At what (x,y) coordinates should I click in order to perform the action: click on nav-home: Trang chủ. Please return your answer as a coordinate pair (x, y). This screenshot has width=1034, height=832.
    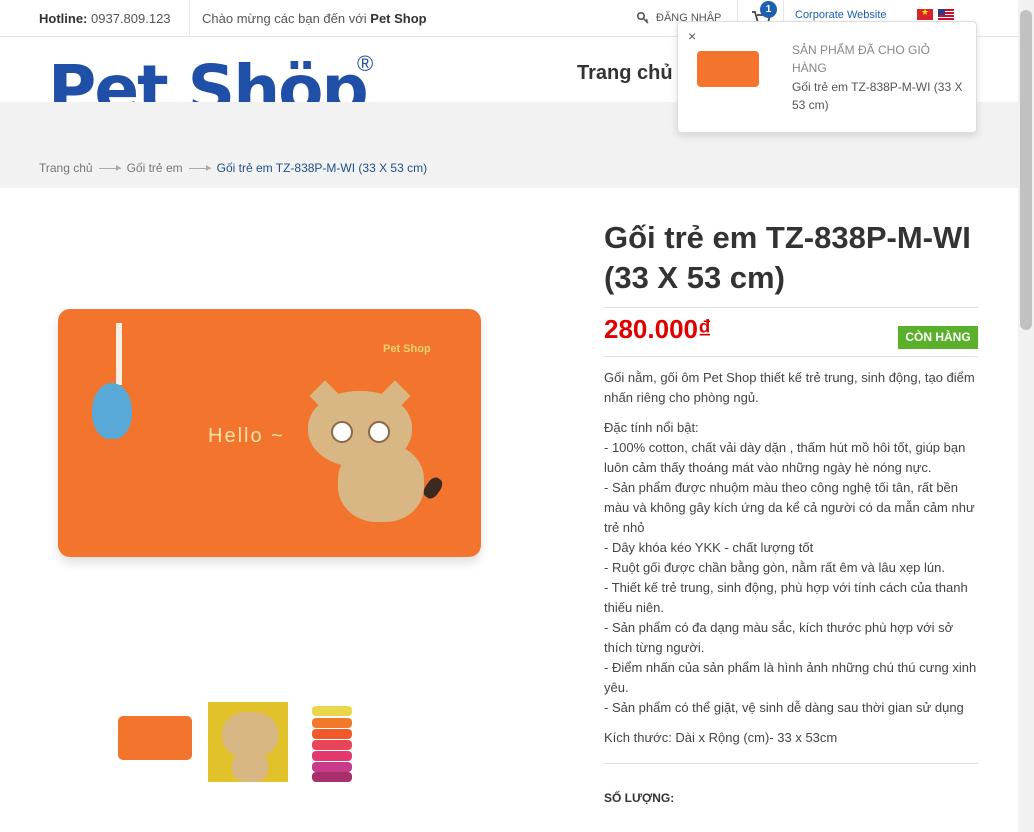
    Looking at the image, I should click on (625, 73).